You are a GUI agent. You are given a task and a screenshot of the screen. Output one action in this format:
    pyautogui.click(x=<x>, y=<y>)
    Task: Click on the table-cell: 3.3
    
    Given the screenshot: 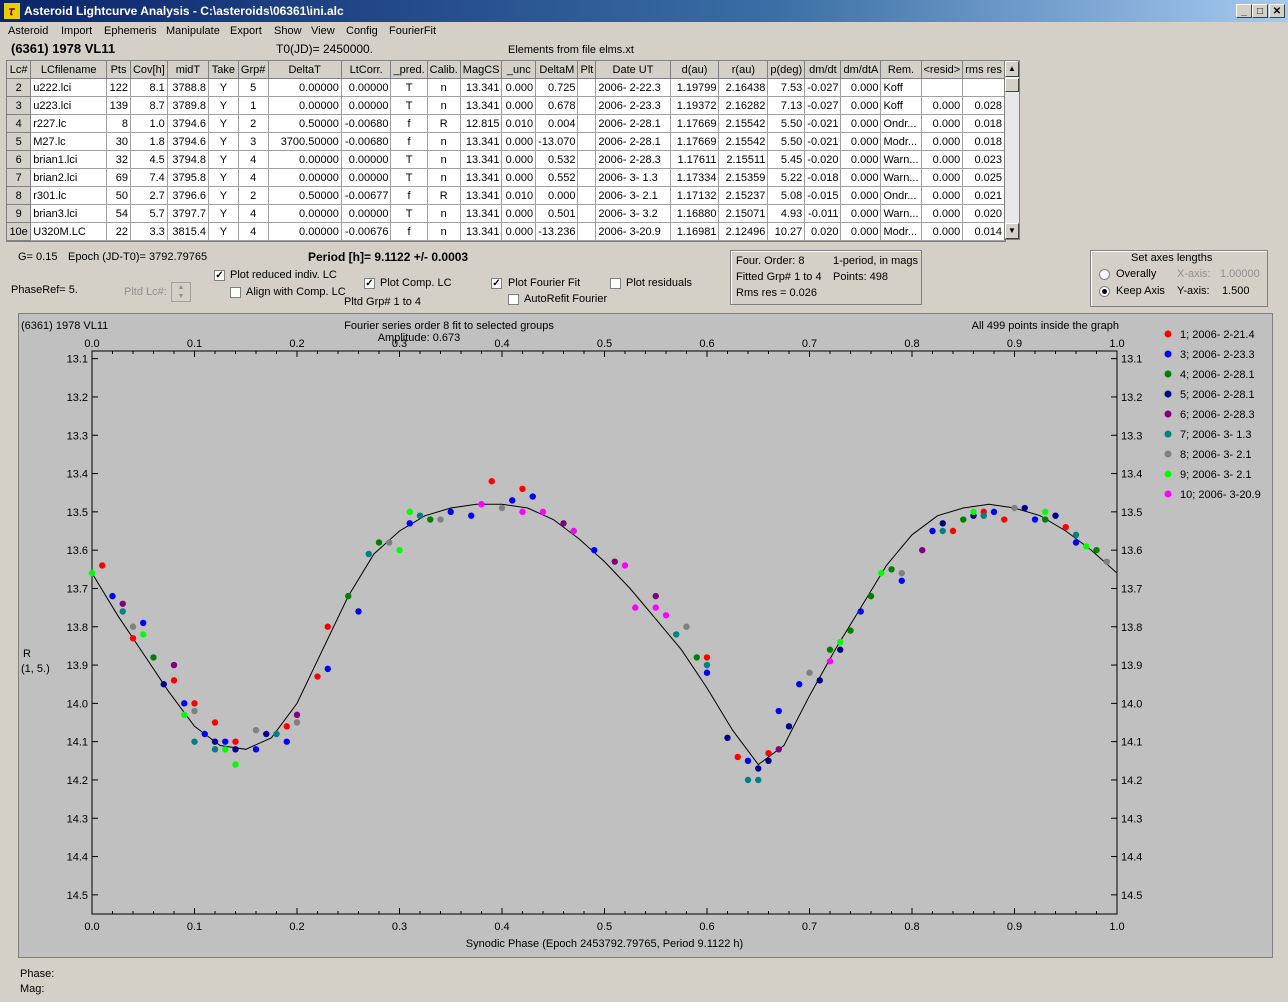 What is the action you would take?
    pyautogui.click(x=149, y=231)
    